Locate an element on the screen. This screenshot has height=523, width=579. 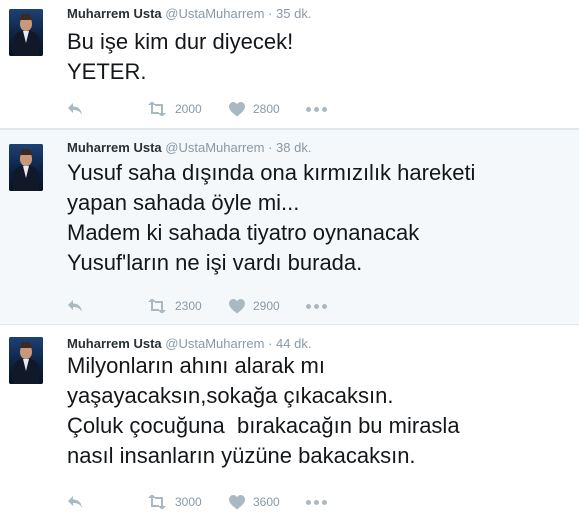
like-count: 2800 is located at coordinates (266, 109).